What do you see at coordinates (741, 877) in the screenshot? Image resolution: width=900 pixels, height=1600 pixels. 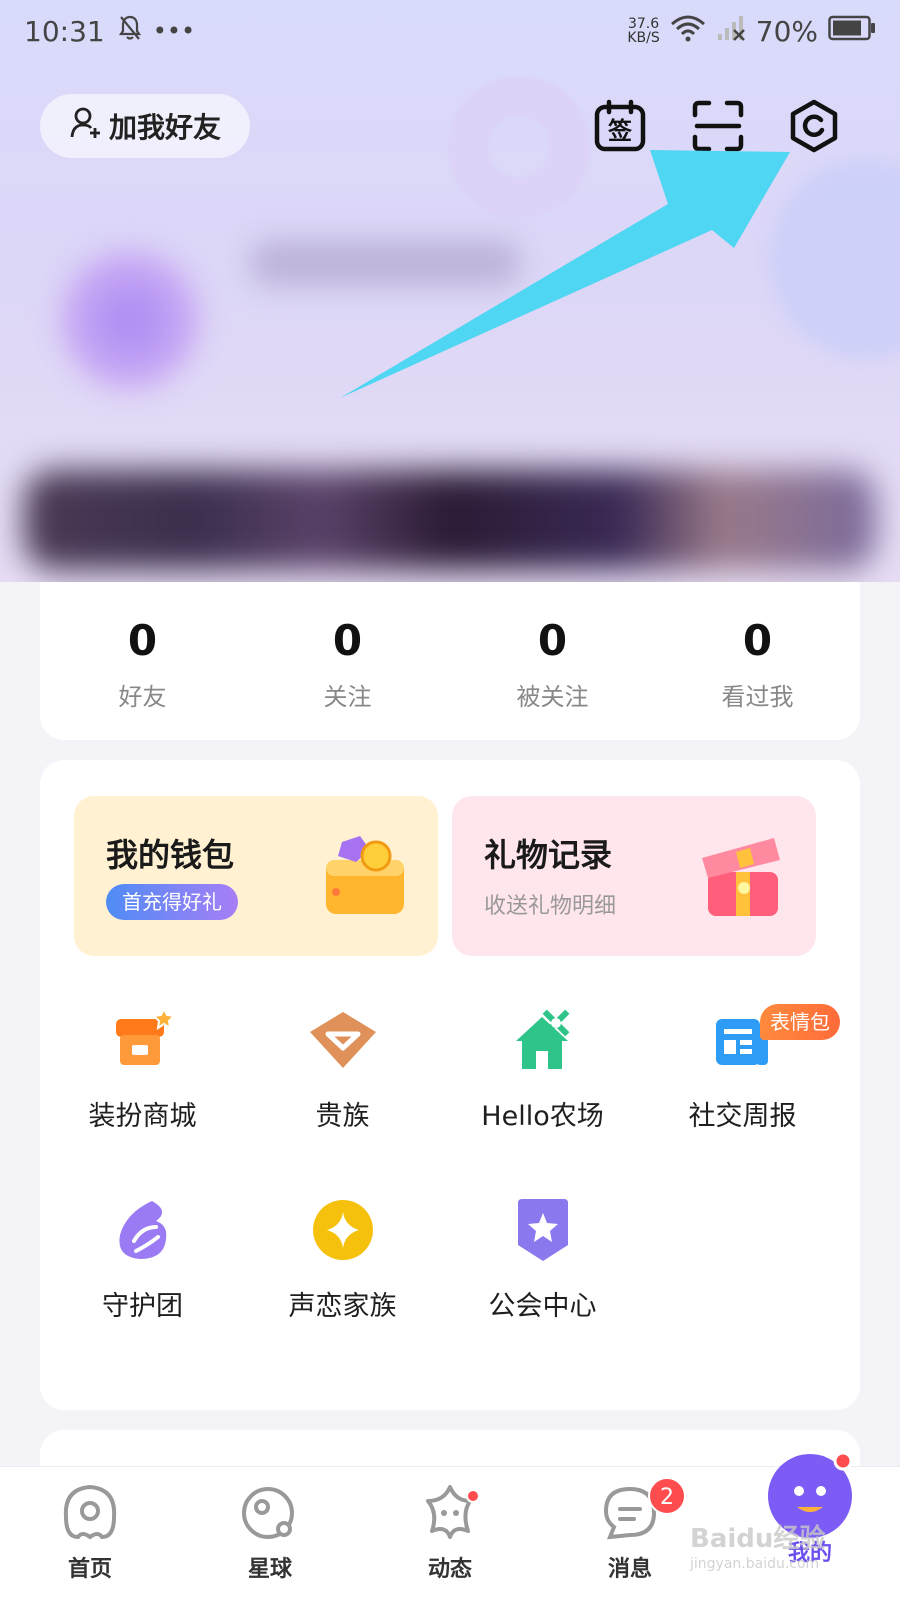 I see `gift-box-icon` at bounding box center [741, 877].